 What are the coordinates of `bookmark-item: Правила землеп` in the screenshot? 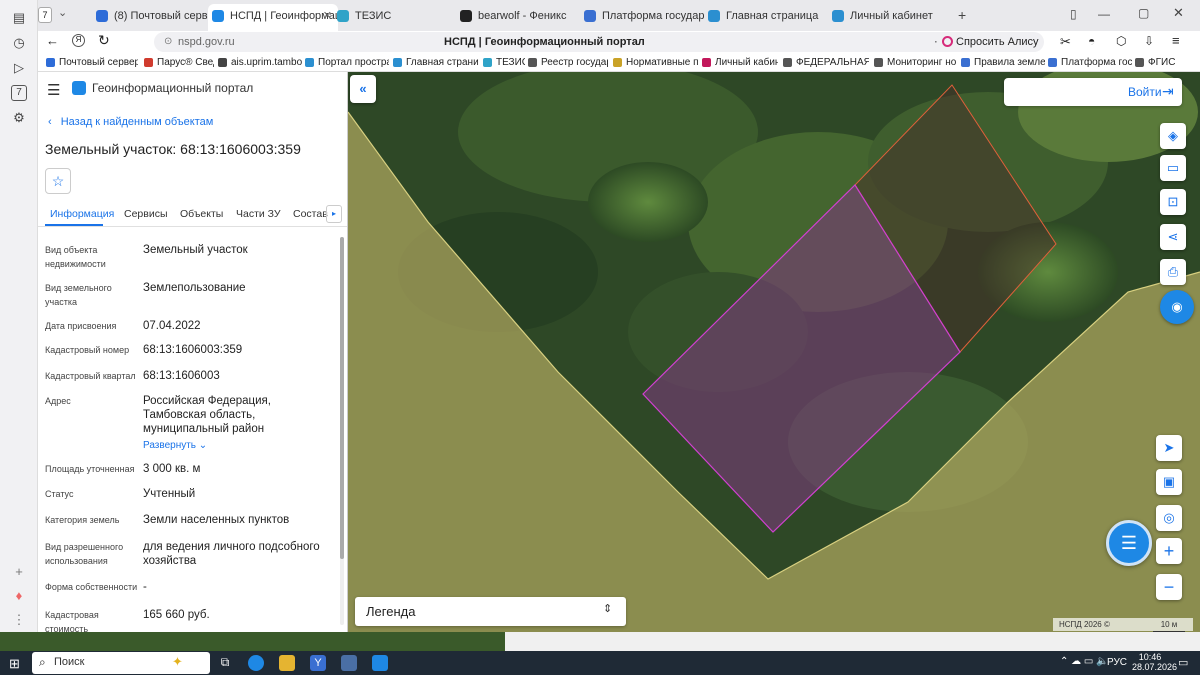 It's located at (1003, 62).